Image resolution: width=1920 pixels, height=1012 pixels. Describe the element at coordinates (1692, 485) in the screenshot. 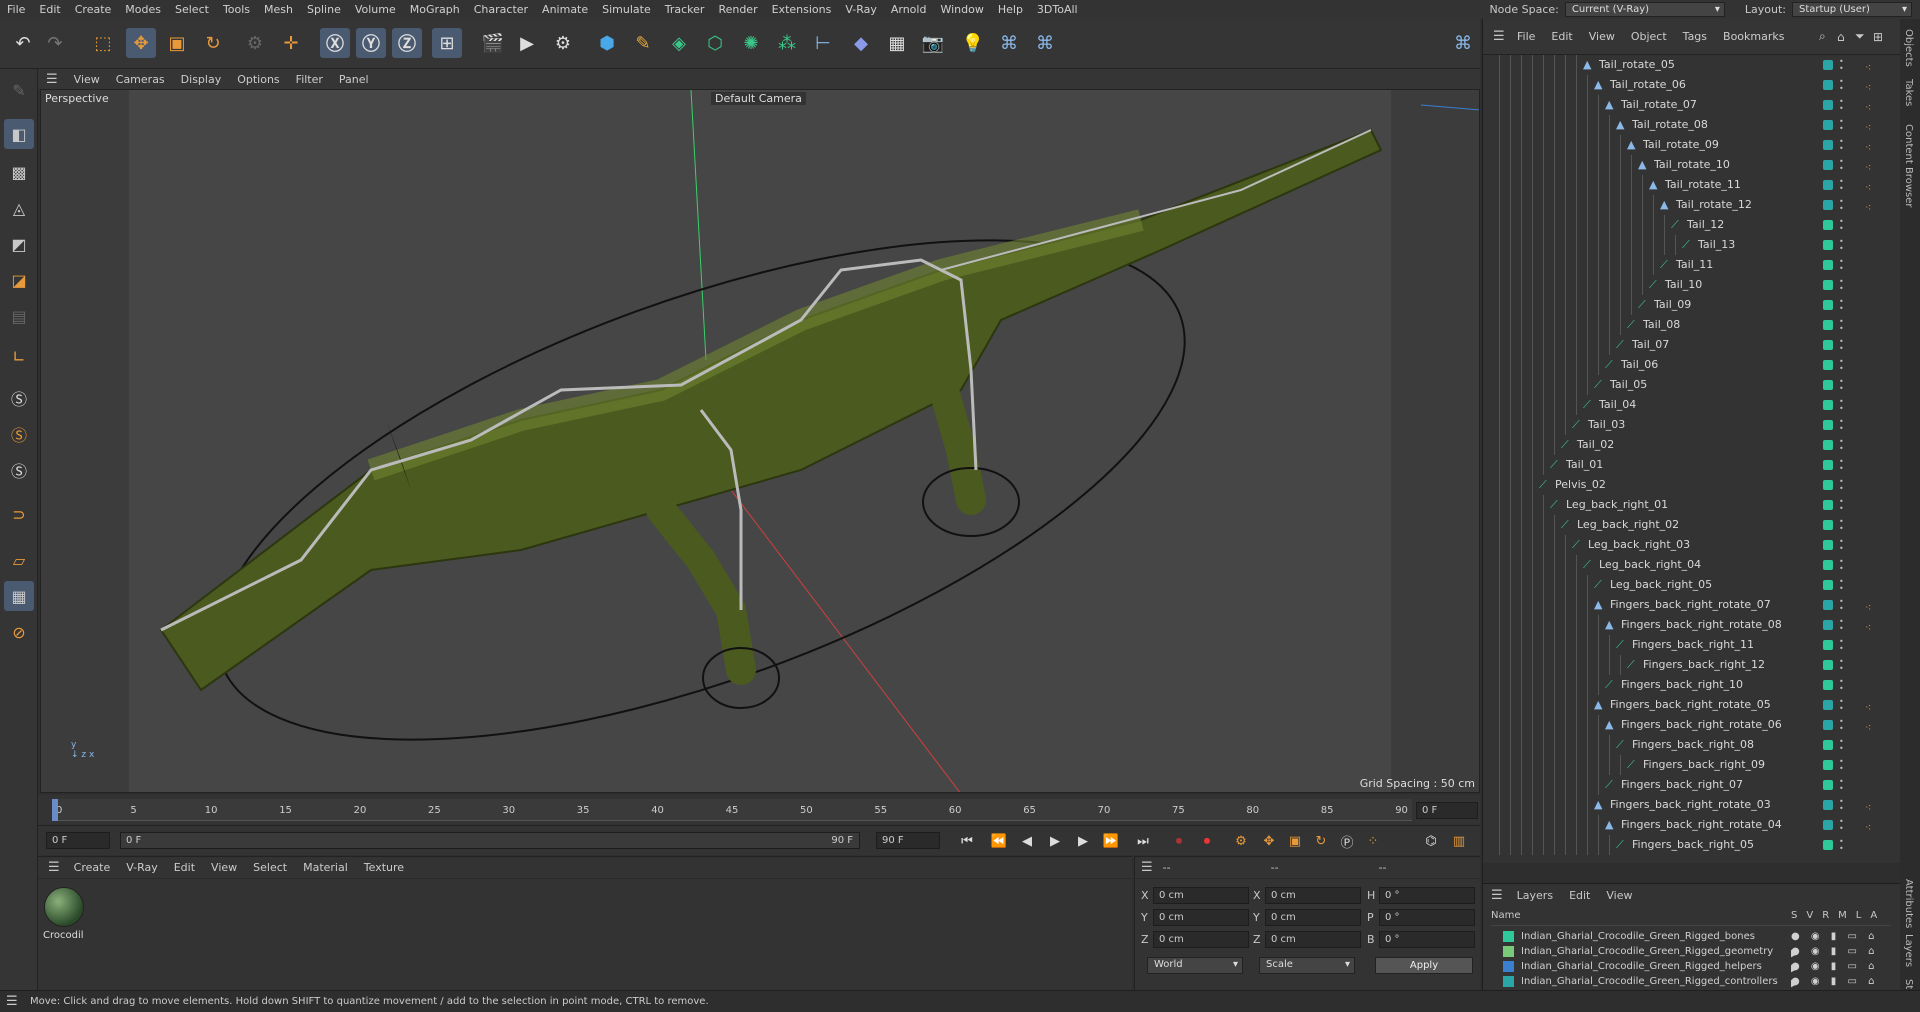

I see `tree-row: ⟋ Pelvis_02 • •` at that location.